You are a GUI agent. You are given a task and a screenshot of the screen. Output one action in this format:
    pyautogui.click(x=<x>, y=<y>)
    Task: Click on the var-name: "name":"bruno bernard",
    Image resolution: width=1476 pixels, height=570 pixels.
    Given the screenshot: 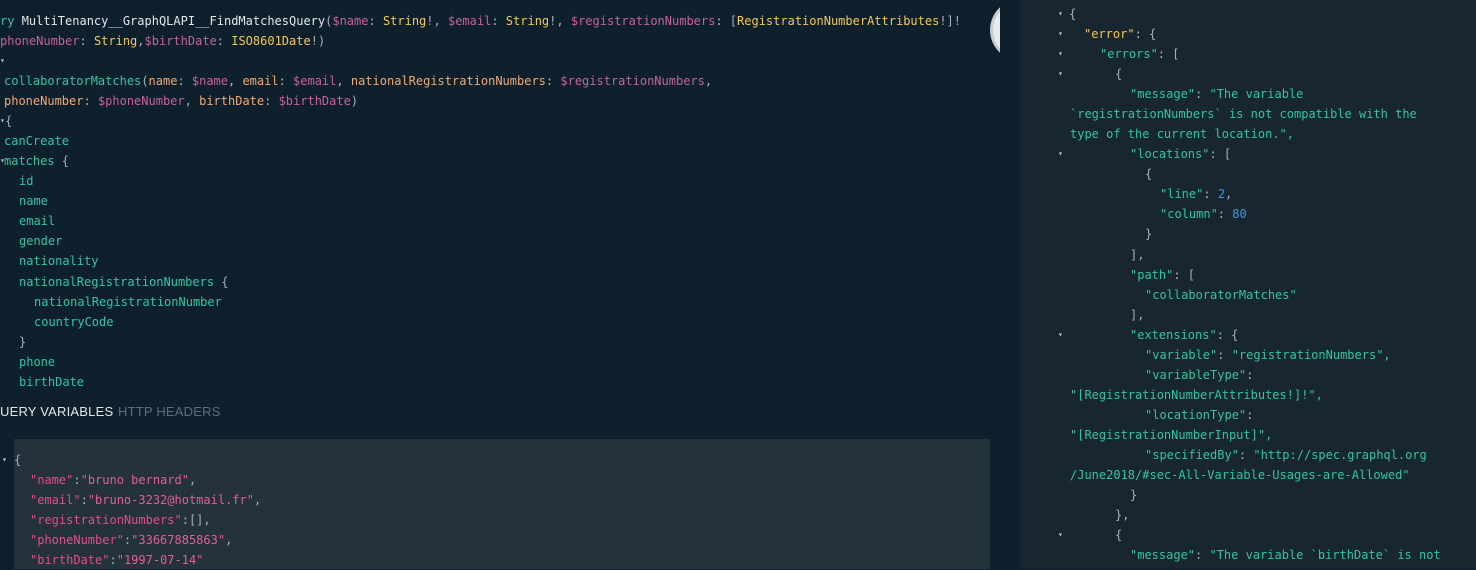 What is the action you would take?
    pyautogui.click(x=113, y=480)
    